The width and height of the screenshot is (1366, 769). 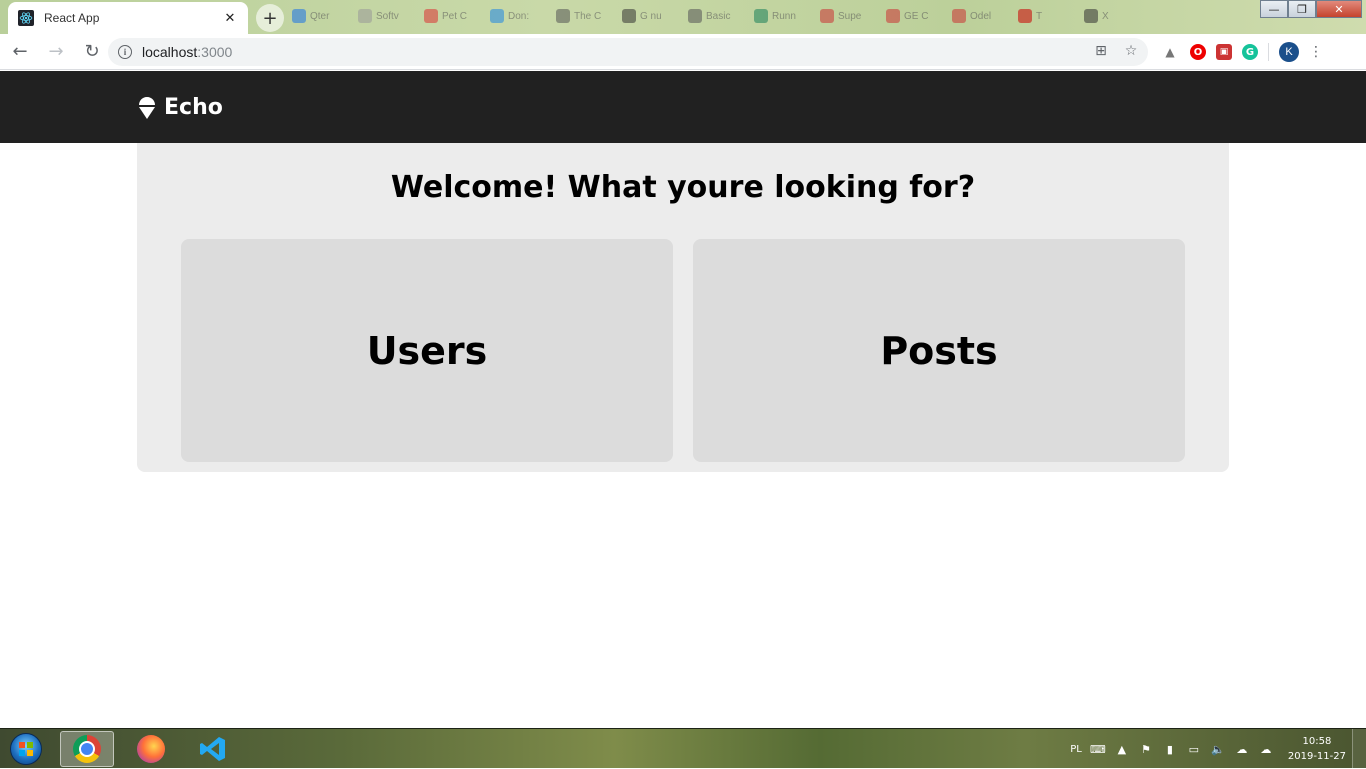 I want to click on battery-icon: ▮, so click(x=1170, y=749).